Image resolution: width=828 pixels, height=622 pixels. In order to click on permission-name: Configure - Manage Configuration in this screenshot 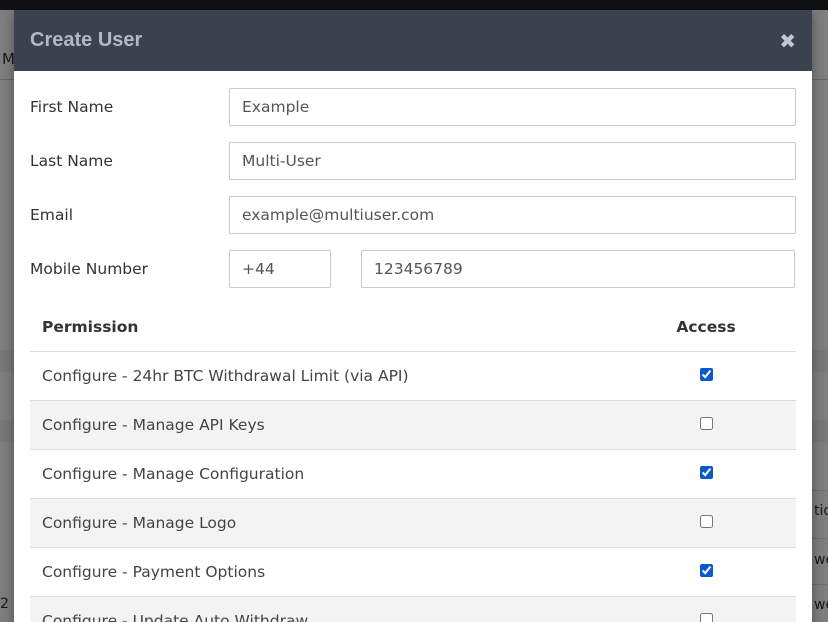, I will do `click(173, 473)`.